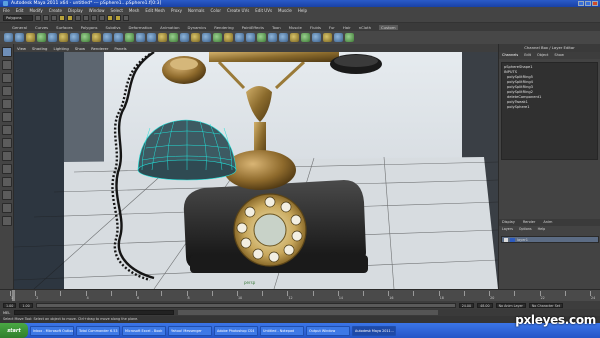 This screenshot has width=600, height=338. Describe the element at coordinates (236, 330) in the screenshot. I see `taskbar-item: Adobe Photoshop CS4` at that location.